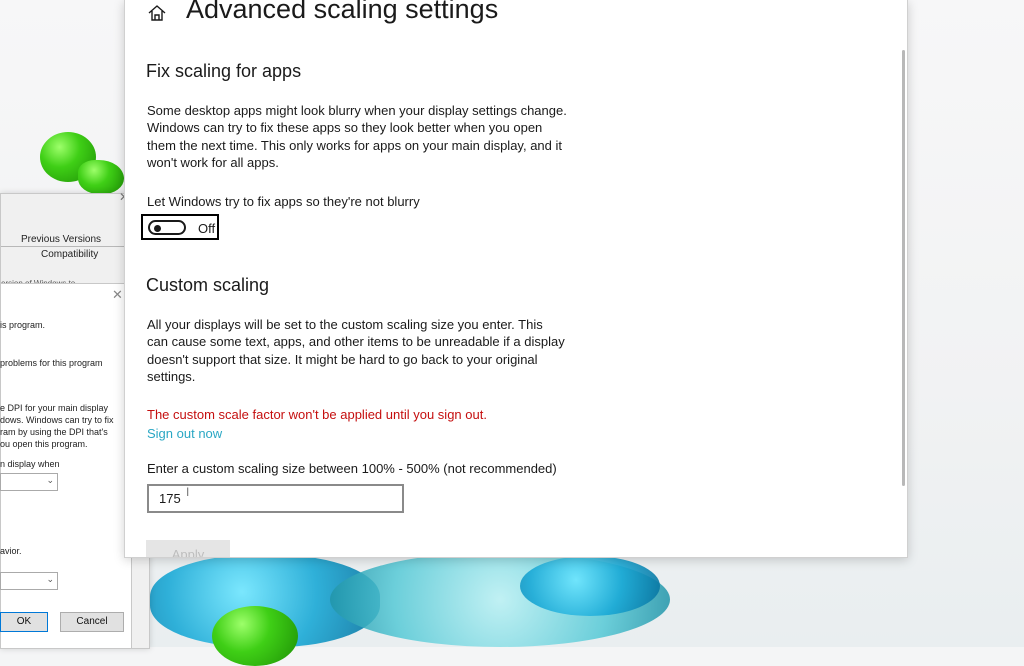  I want to click on fix-apps-toggle: Off, so click(180, 227).